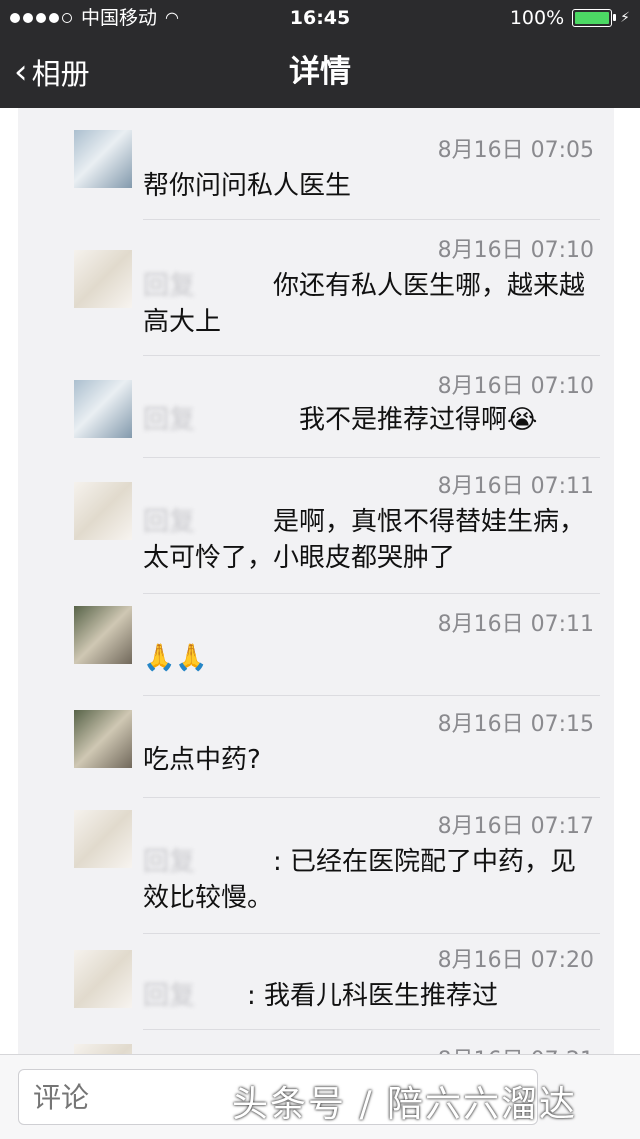 The image size is (640, 1139). What do you see at coordinates (360, 880) in the screenshot?
I see `comment-text: 回复 : 已经在医院配了中药，见效比较慢。` at bounding box center [360, 880].